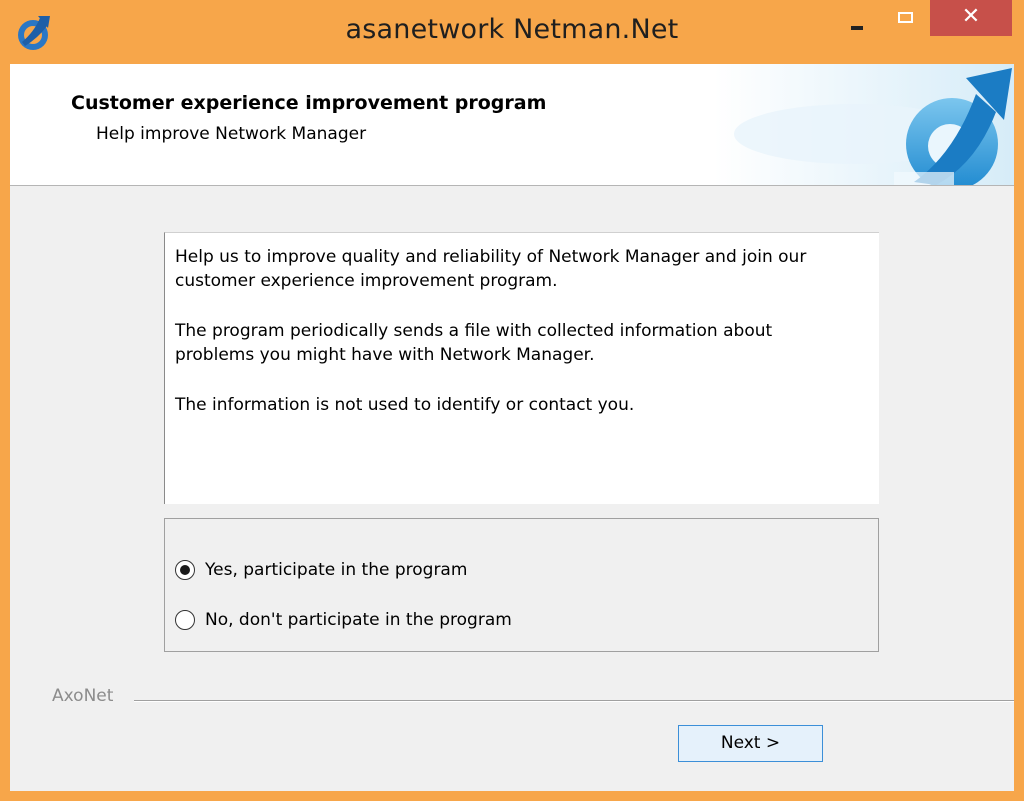  I want to click on participate-no-radio: No, don't participate in the program, so click(343, 620).